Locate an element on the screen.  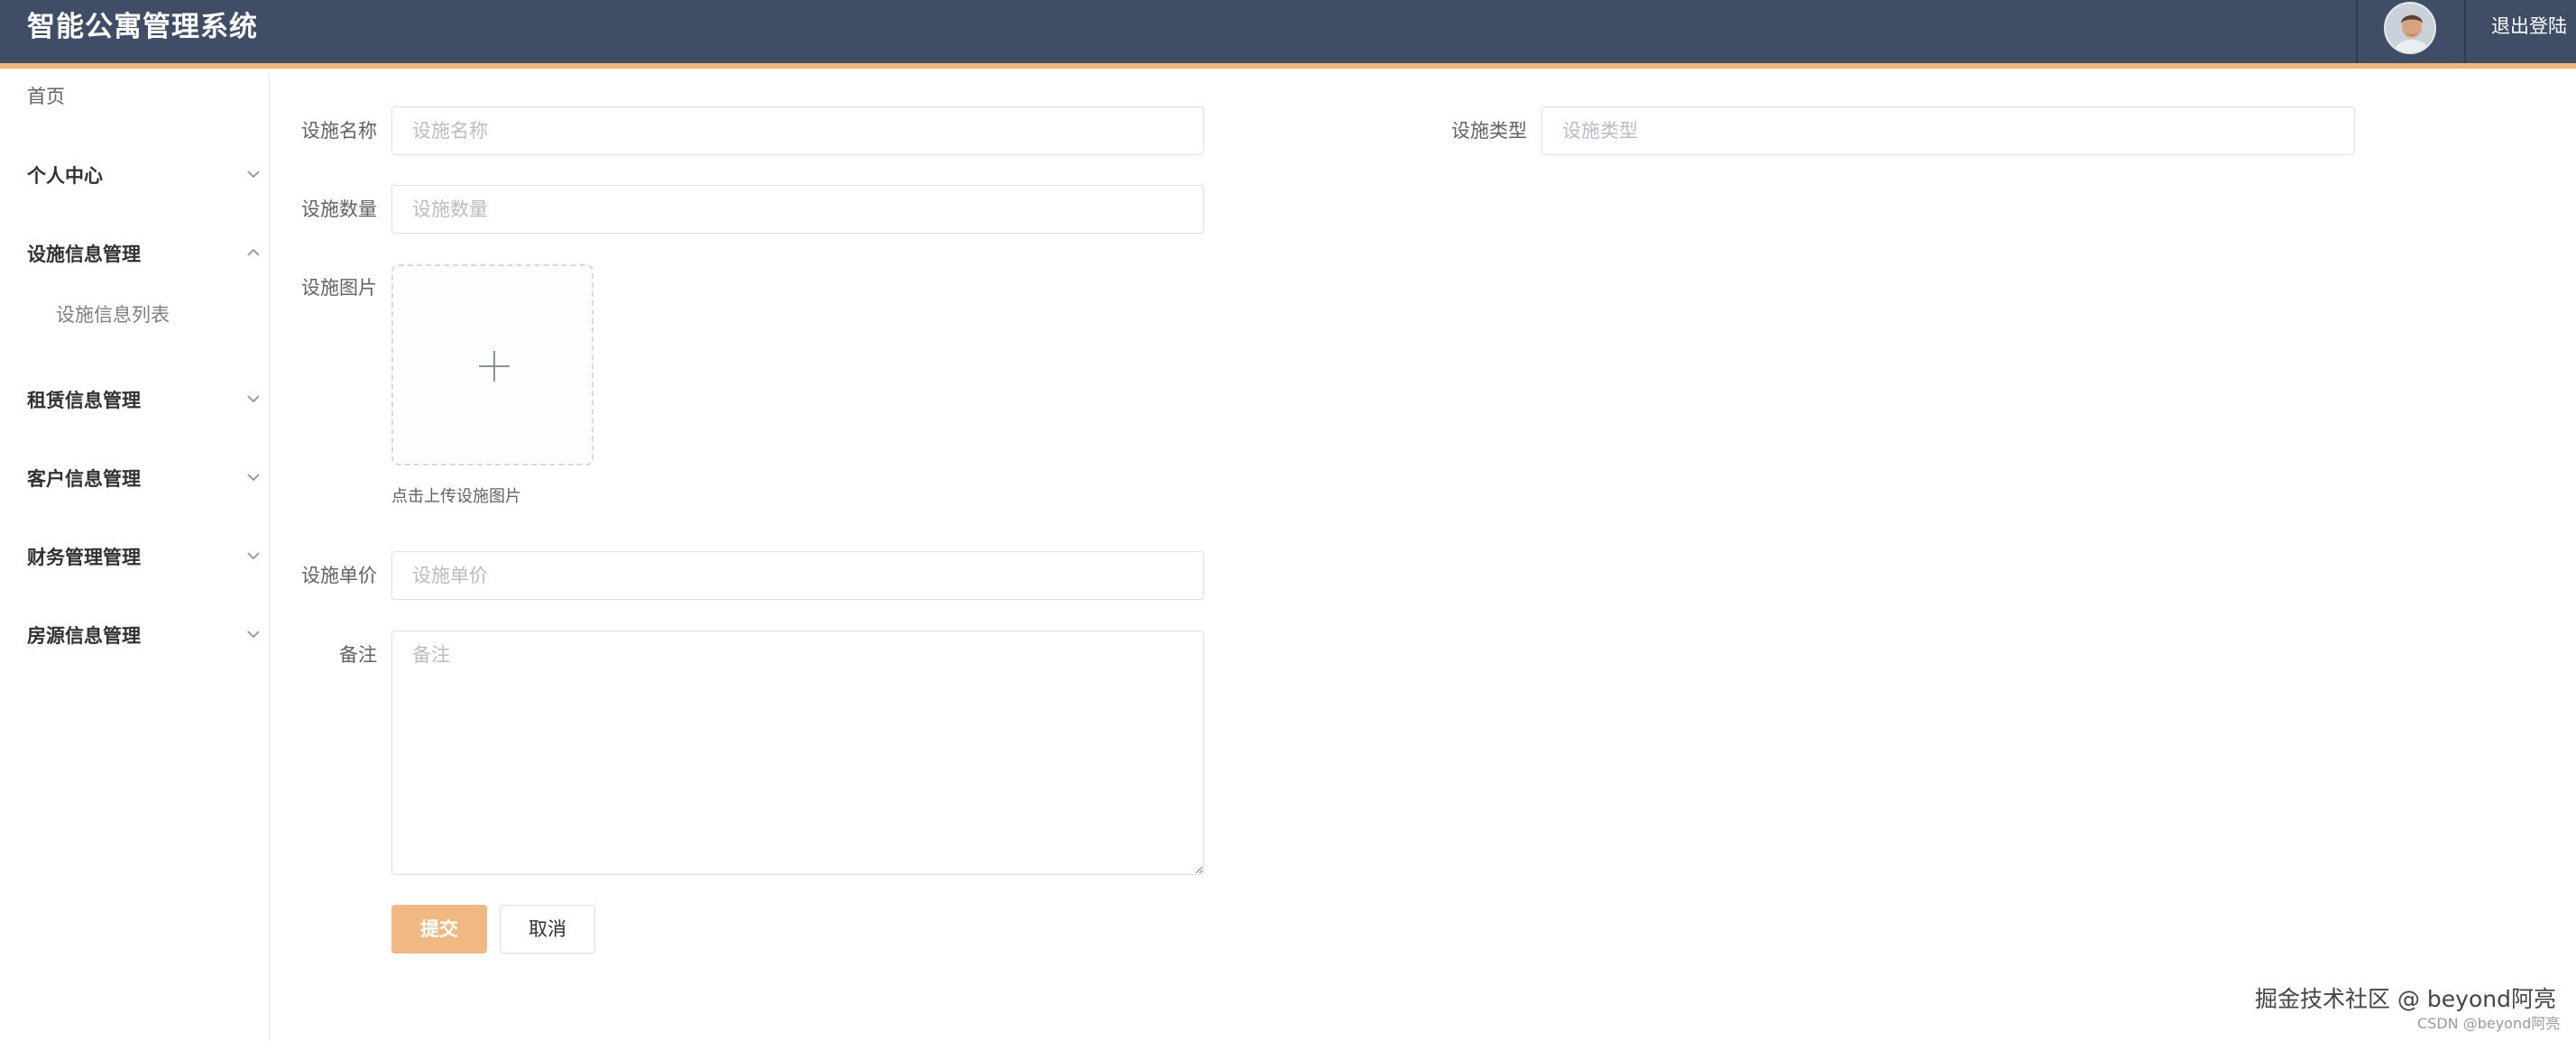
chevron-up-icon is located at coordinates (253, 252).